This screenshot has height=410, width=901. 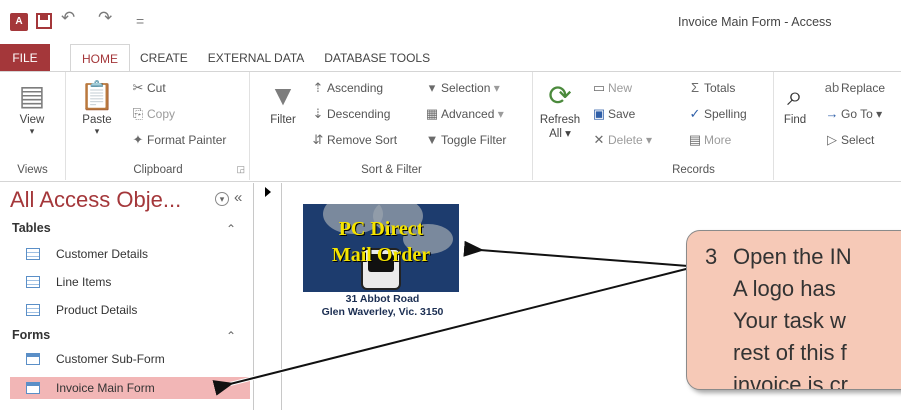 What do you see at coordinates (102, 254) in the screenshot?
I see `nav-item-label: Customer Details` at bounding box center [102, 254].